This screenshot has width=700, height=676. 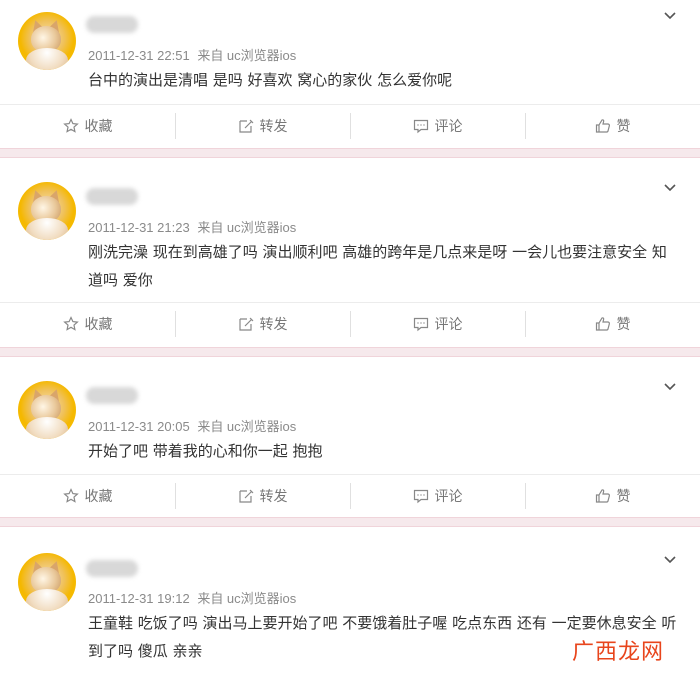 I want to click on post-timestamp: 2011-12-31 19:12, so click(x=139, y=598).